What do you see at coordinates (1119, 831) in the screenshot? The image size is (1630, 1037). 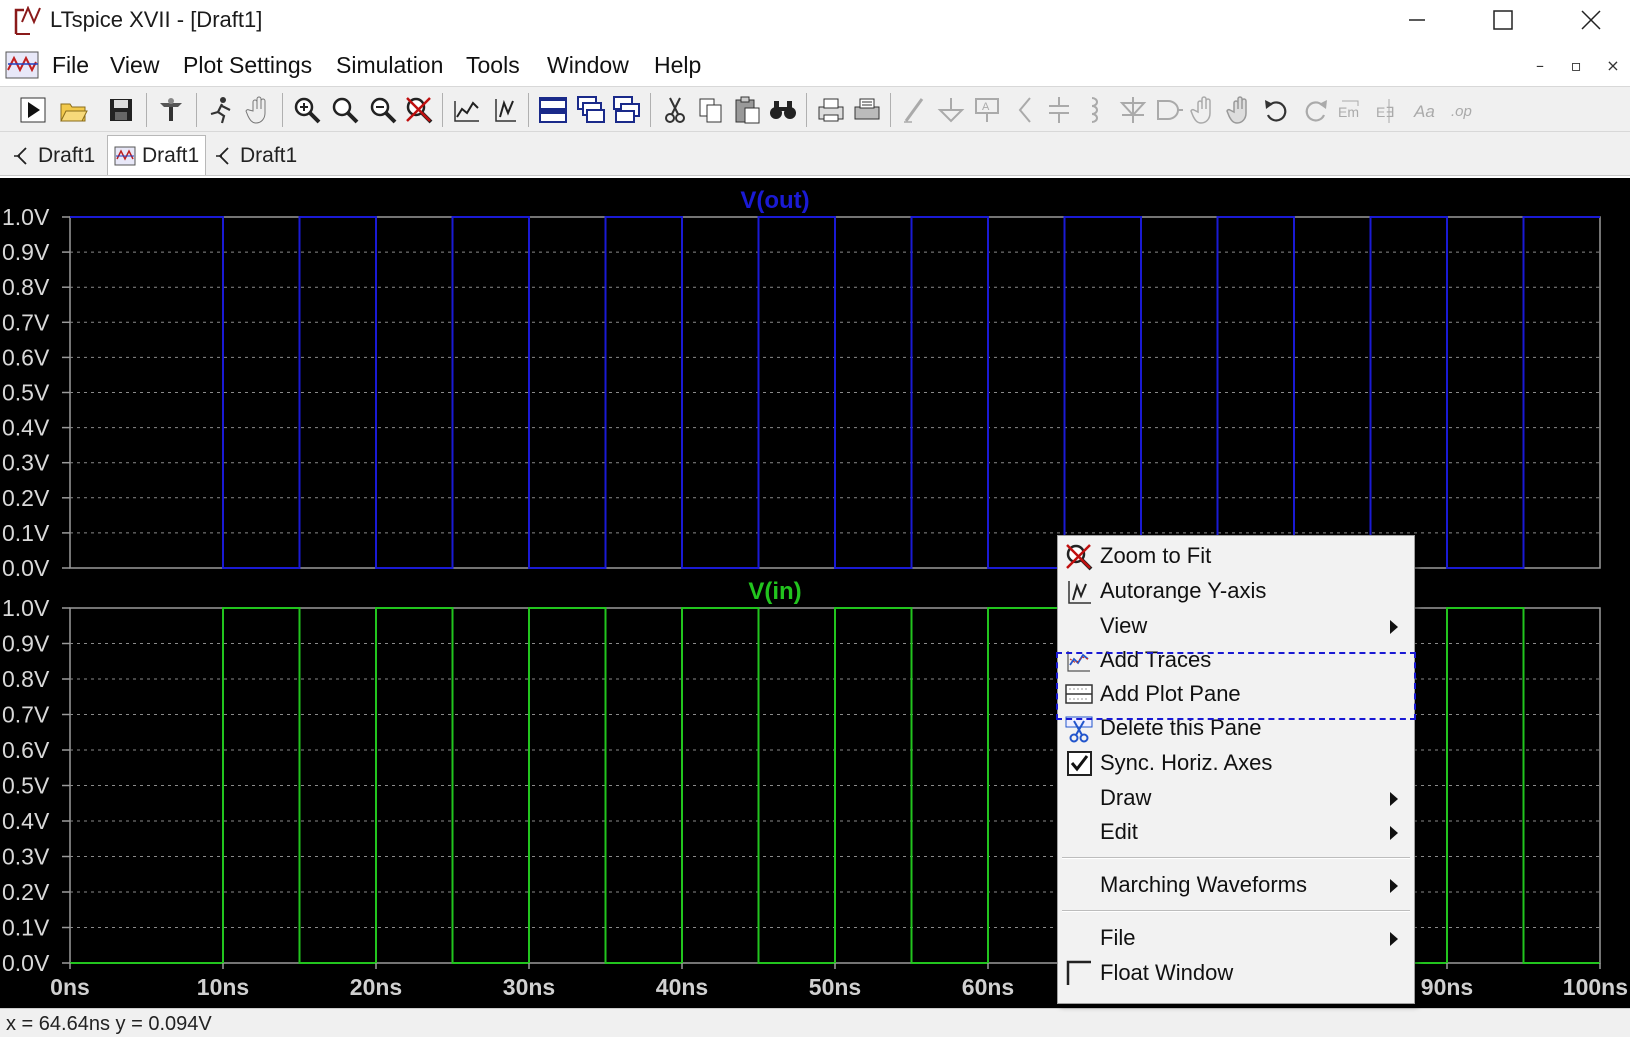 I see `menu-item-label: Edit` at bounding box center [1119, 831].